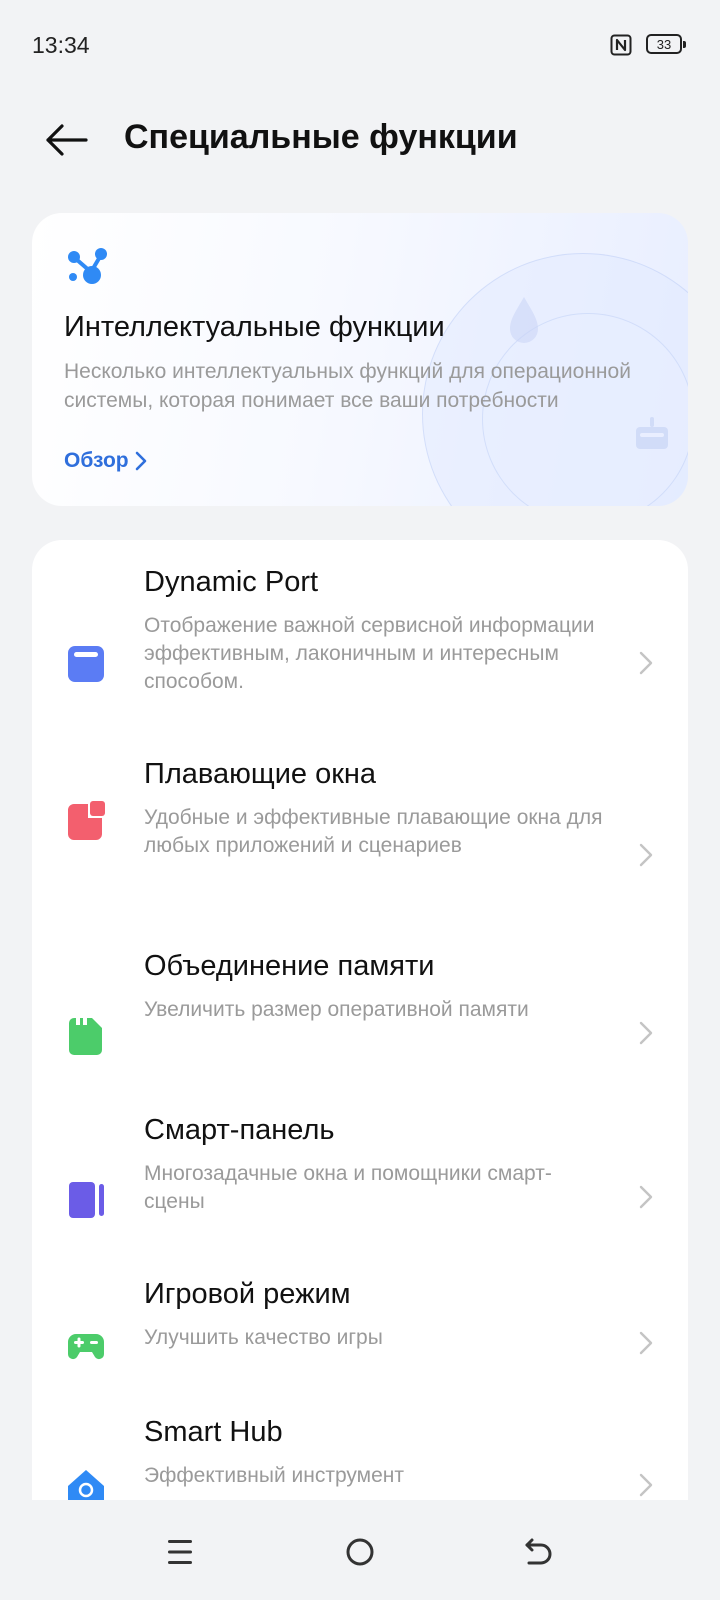  Describe the element at coordinates (85, 1036) in the screenshot. I see `memory-card-icon` at that location.